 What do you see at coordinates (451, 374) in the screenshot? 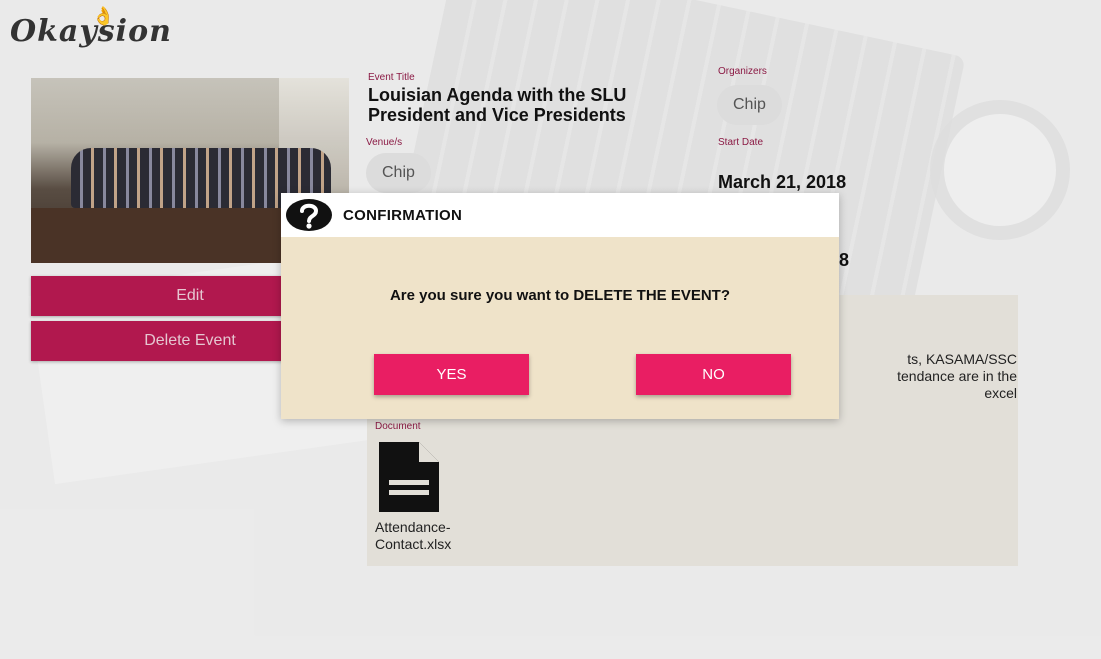
I see `yes-button: YES` at bounding box center [451, 374].